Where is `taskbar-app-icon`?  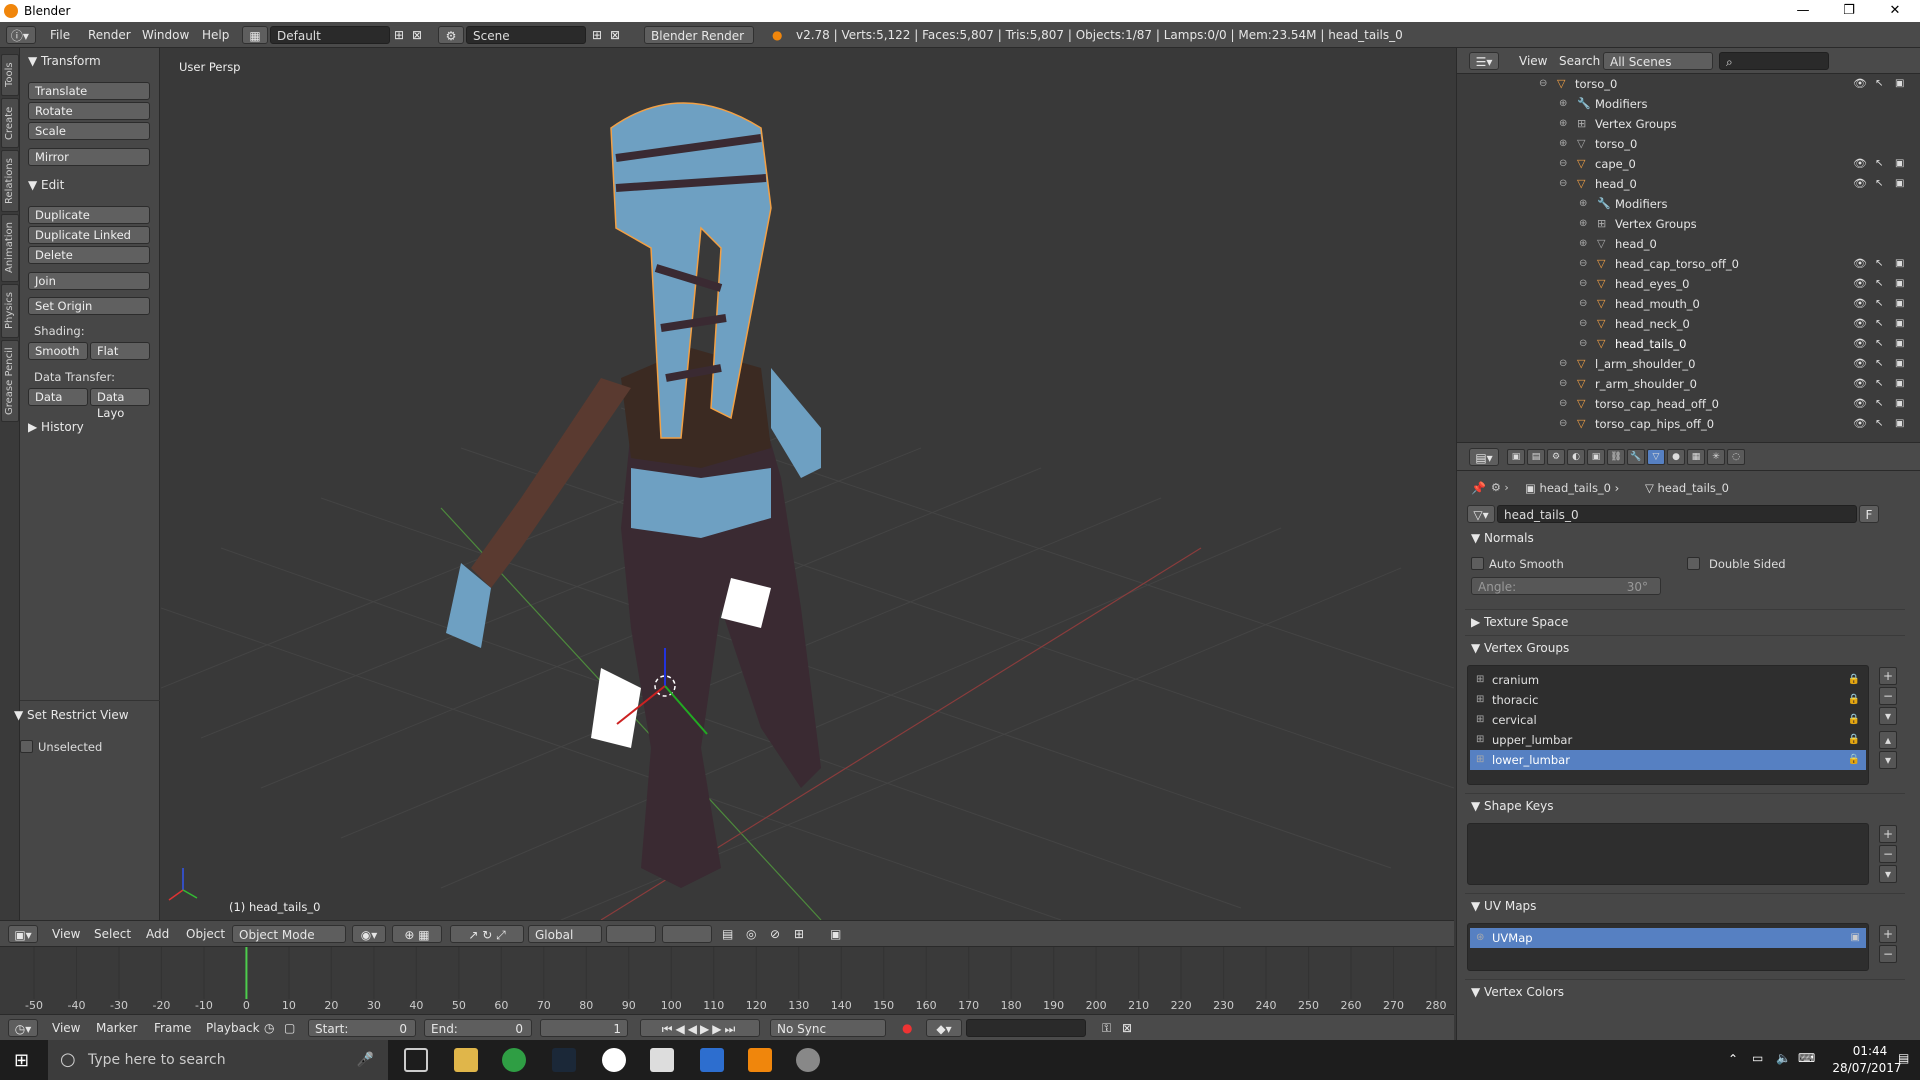 taskbar-app-icon is located at coordinates (808, 1060).